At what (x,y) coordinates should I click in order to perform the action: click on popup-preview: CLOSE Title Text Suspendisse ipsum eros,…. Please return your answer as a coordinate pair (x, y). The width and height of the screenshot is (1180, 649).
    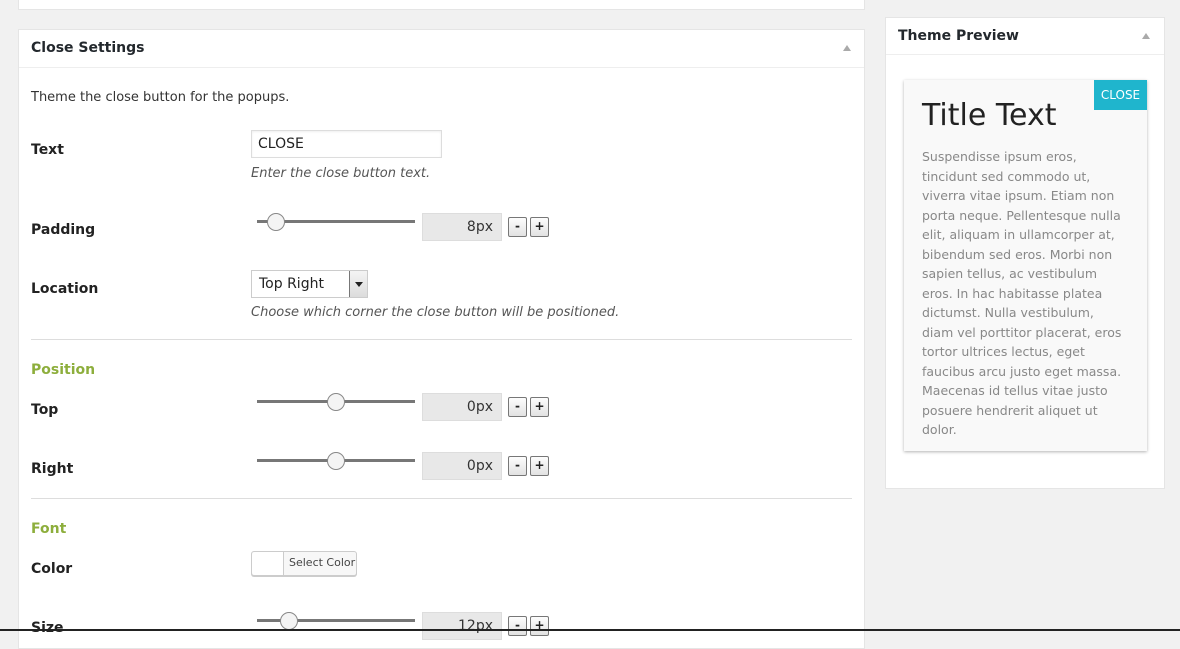
    Looking at the image, I should click on (1025, 265).